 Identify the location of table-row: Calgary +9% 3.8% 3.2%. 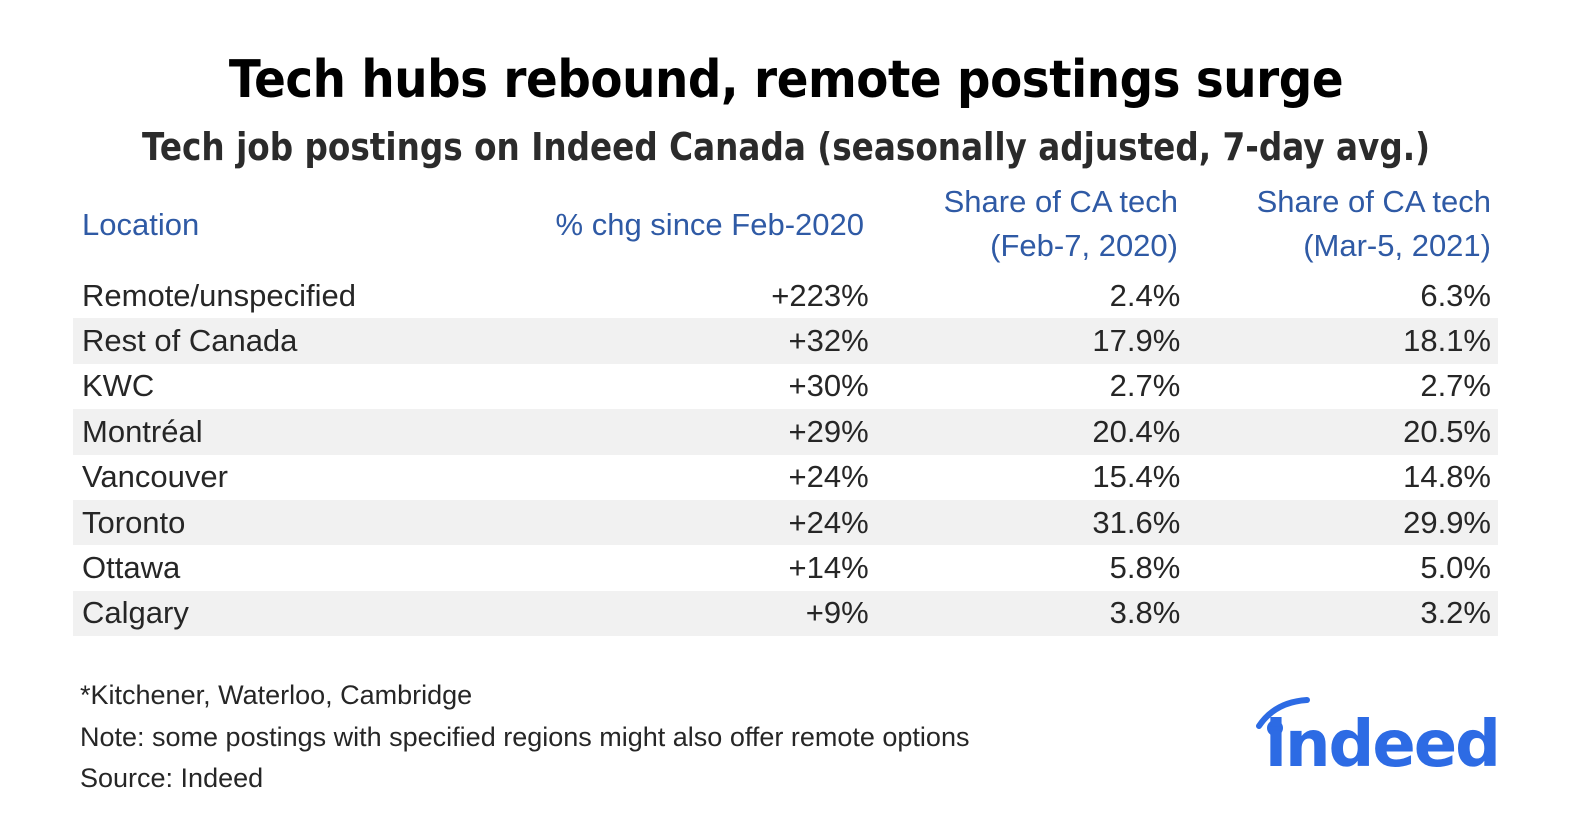
(785, 613).